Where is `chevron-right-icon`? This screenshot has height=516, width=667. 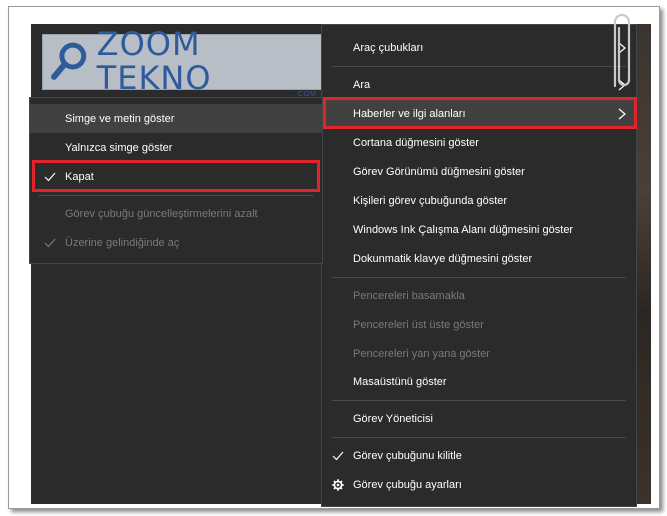
chevron-right-icon is located at coordinates (622, 113).